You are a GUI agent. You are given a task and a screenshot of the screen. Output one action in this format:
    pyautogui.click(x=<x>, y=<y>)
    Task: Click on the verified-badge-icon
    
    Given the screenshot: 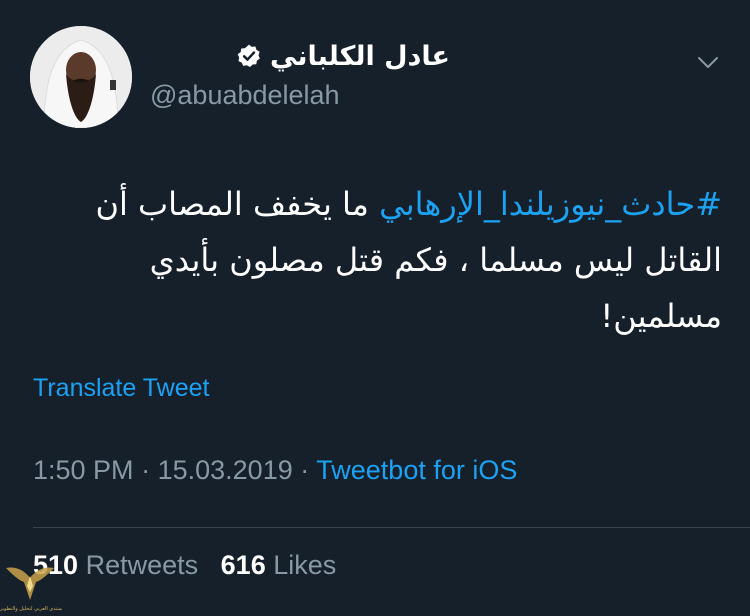 What is the action you would take?
    pyautogui.click(x=249, y=56)
    